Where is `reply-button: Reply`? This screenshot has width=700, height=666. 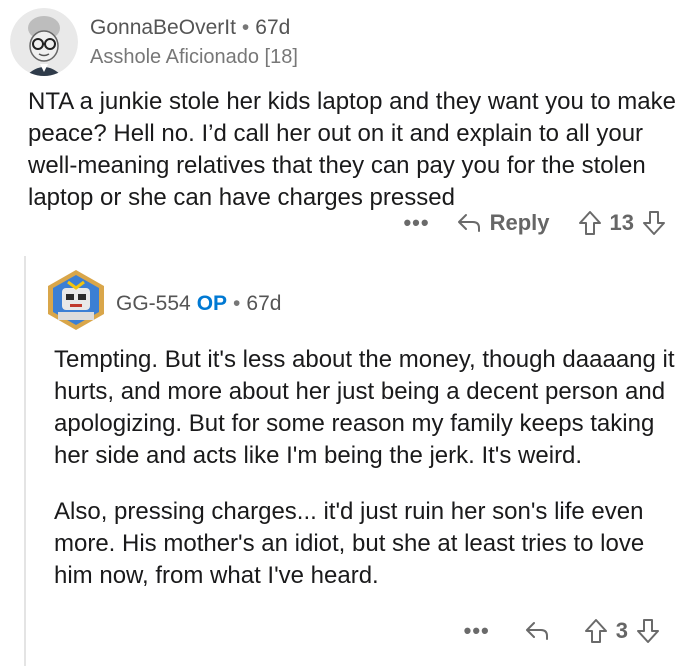 reply-button: Reply is located at coordinates (503, 223).